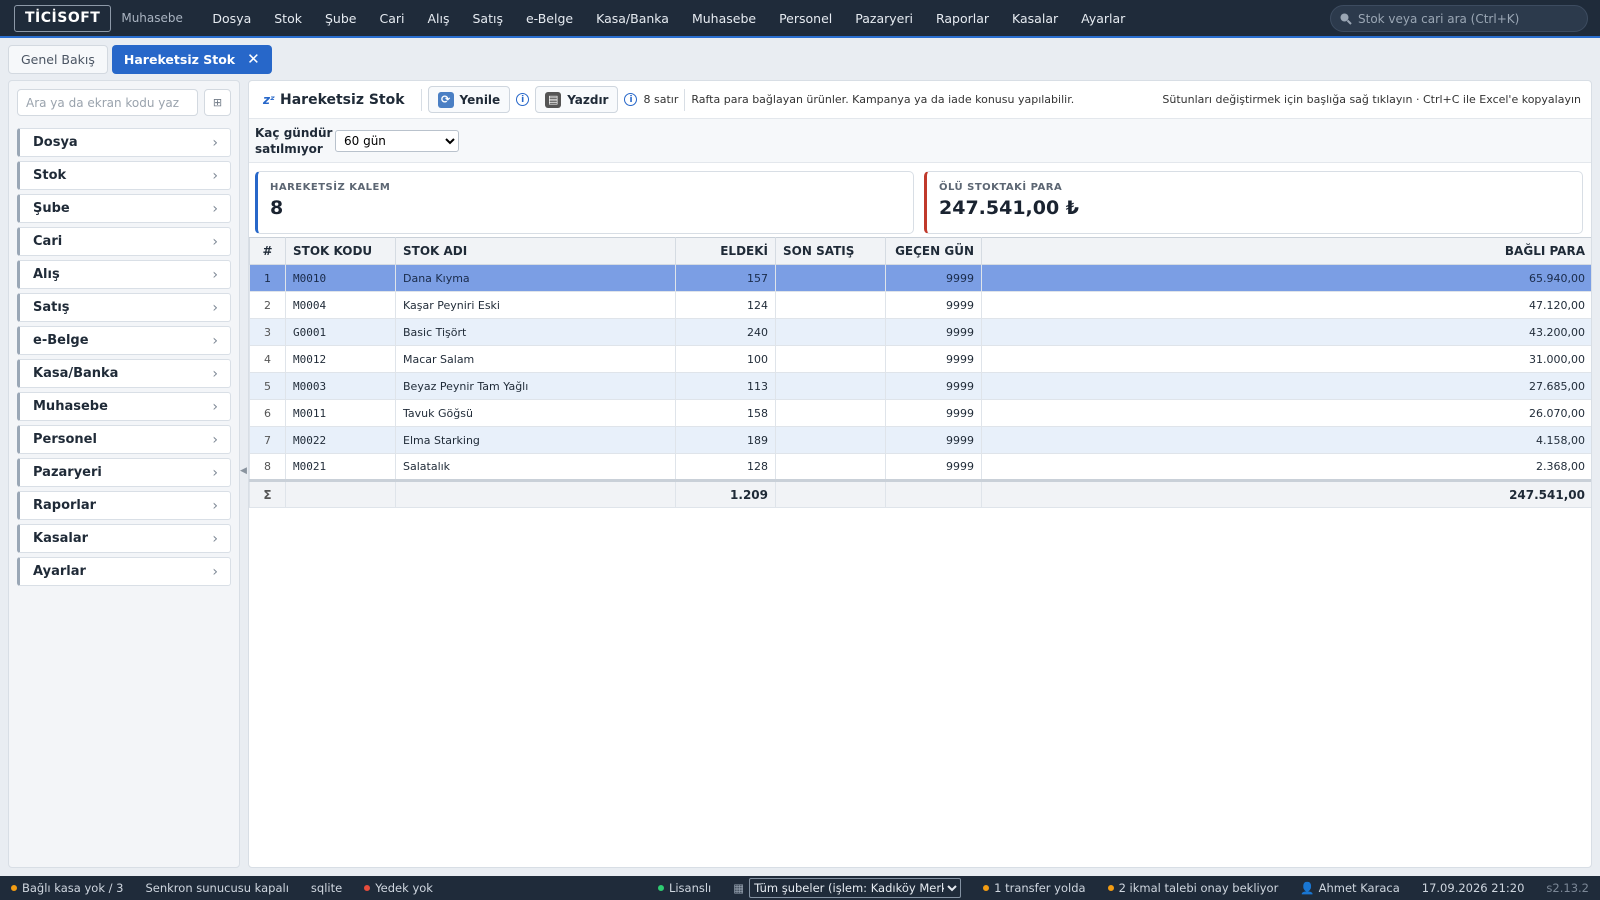  Describe the element at coordinates (920, 278) in the screenshot. I see `table-row: 1 M0010 Dana Kıyma 157 9999 65.940,00` at that location.